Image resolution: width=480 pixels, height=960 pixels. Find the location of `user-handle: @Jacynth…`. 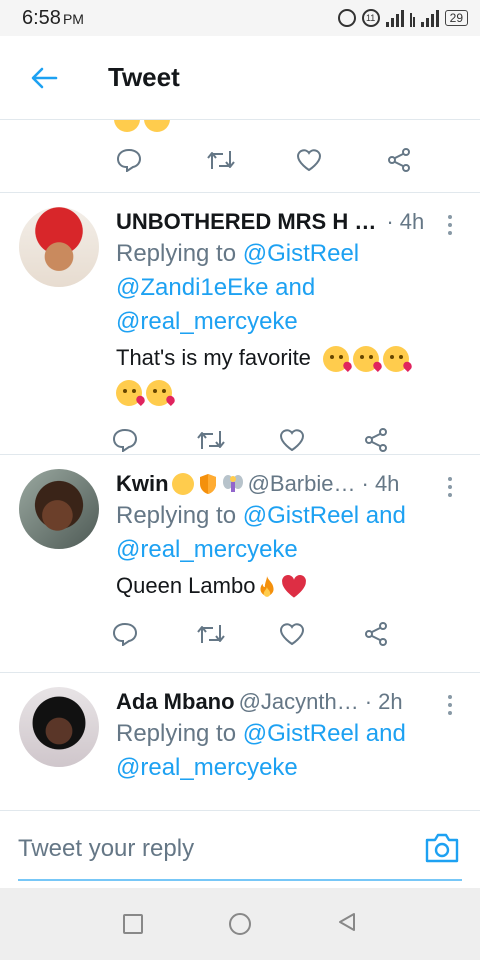

user-handle: @Jacynth… is located at coordinates (299, 702).